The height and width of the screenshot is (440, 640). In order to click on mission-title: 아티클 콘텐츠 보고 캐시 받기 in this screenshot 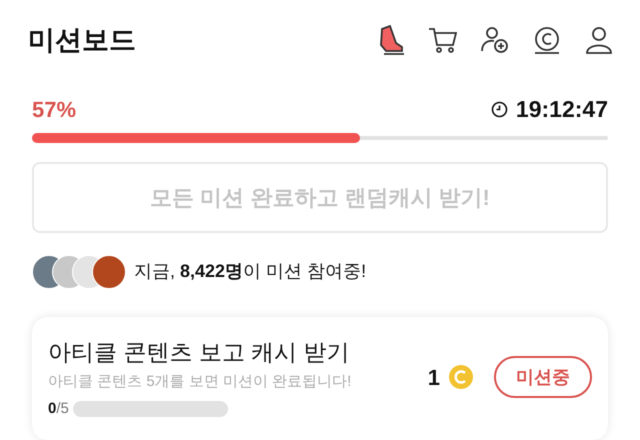, I will do `click(199, 352)`.